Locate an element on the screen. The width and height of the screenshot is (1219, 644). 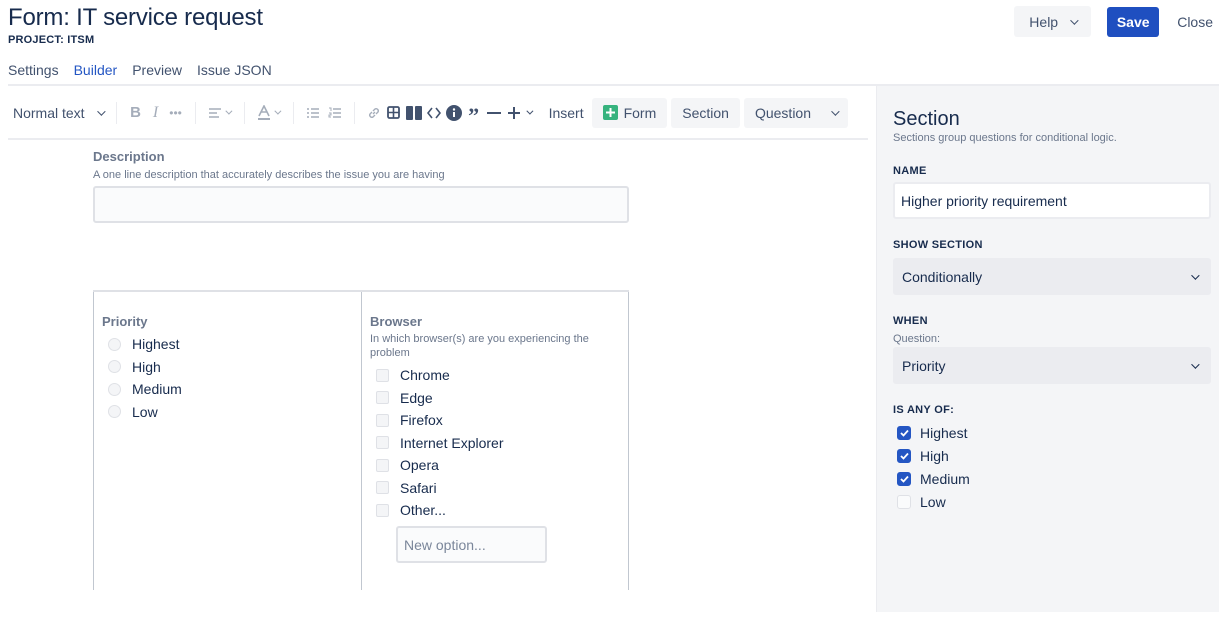
question-dropdown: Question is located at coordinates (795, 112).